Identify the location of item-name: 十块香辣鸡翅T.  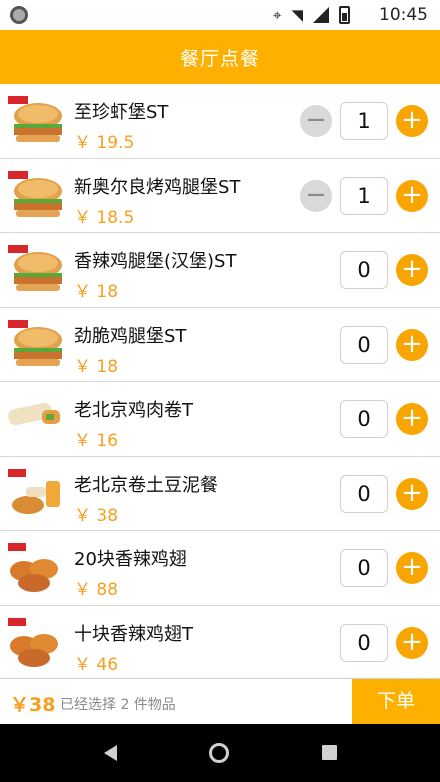
(133, 634).